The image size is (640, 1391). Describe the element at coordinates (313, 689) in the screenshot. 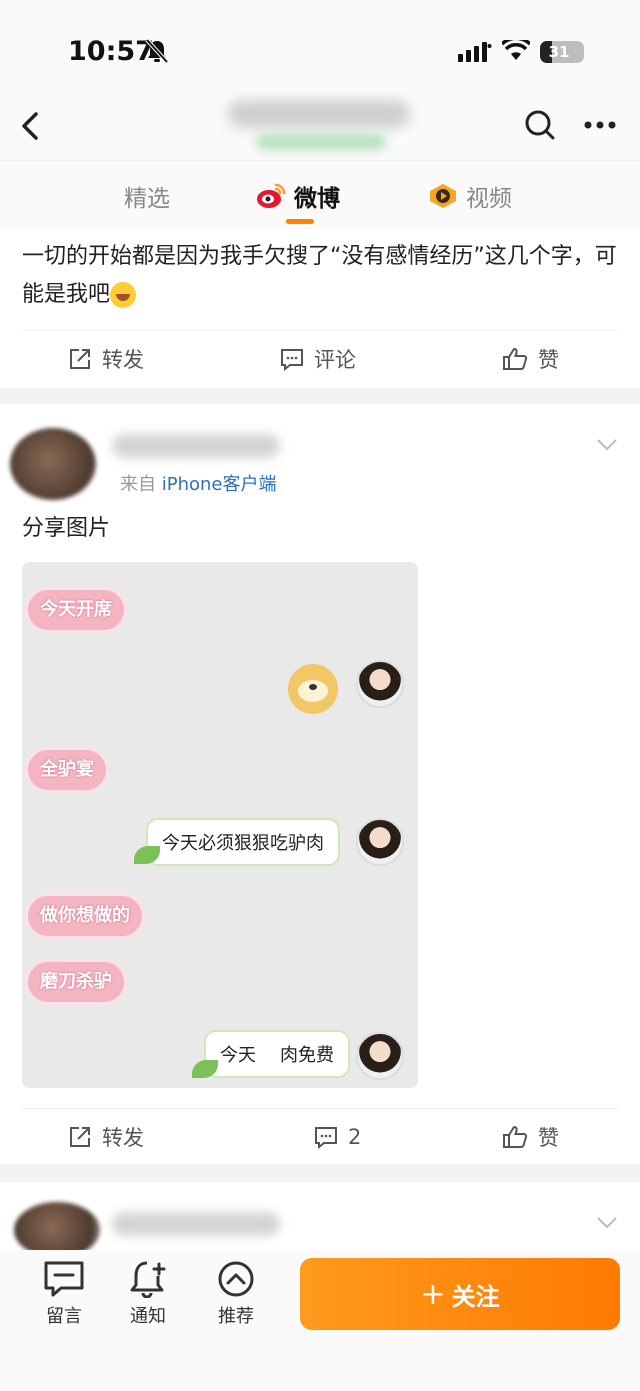

I see `doge-emoji-icon` at that location.